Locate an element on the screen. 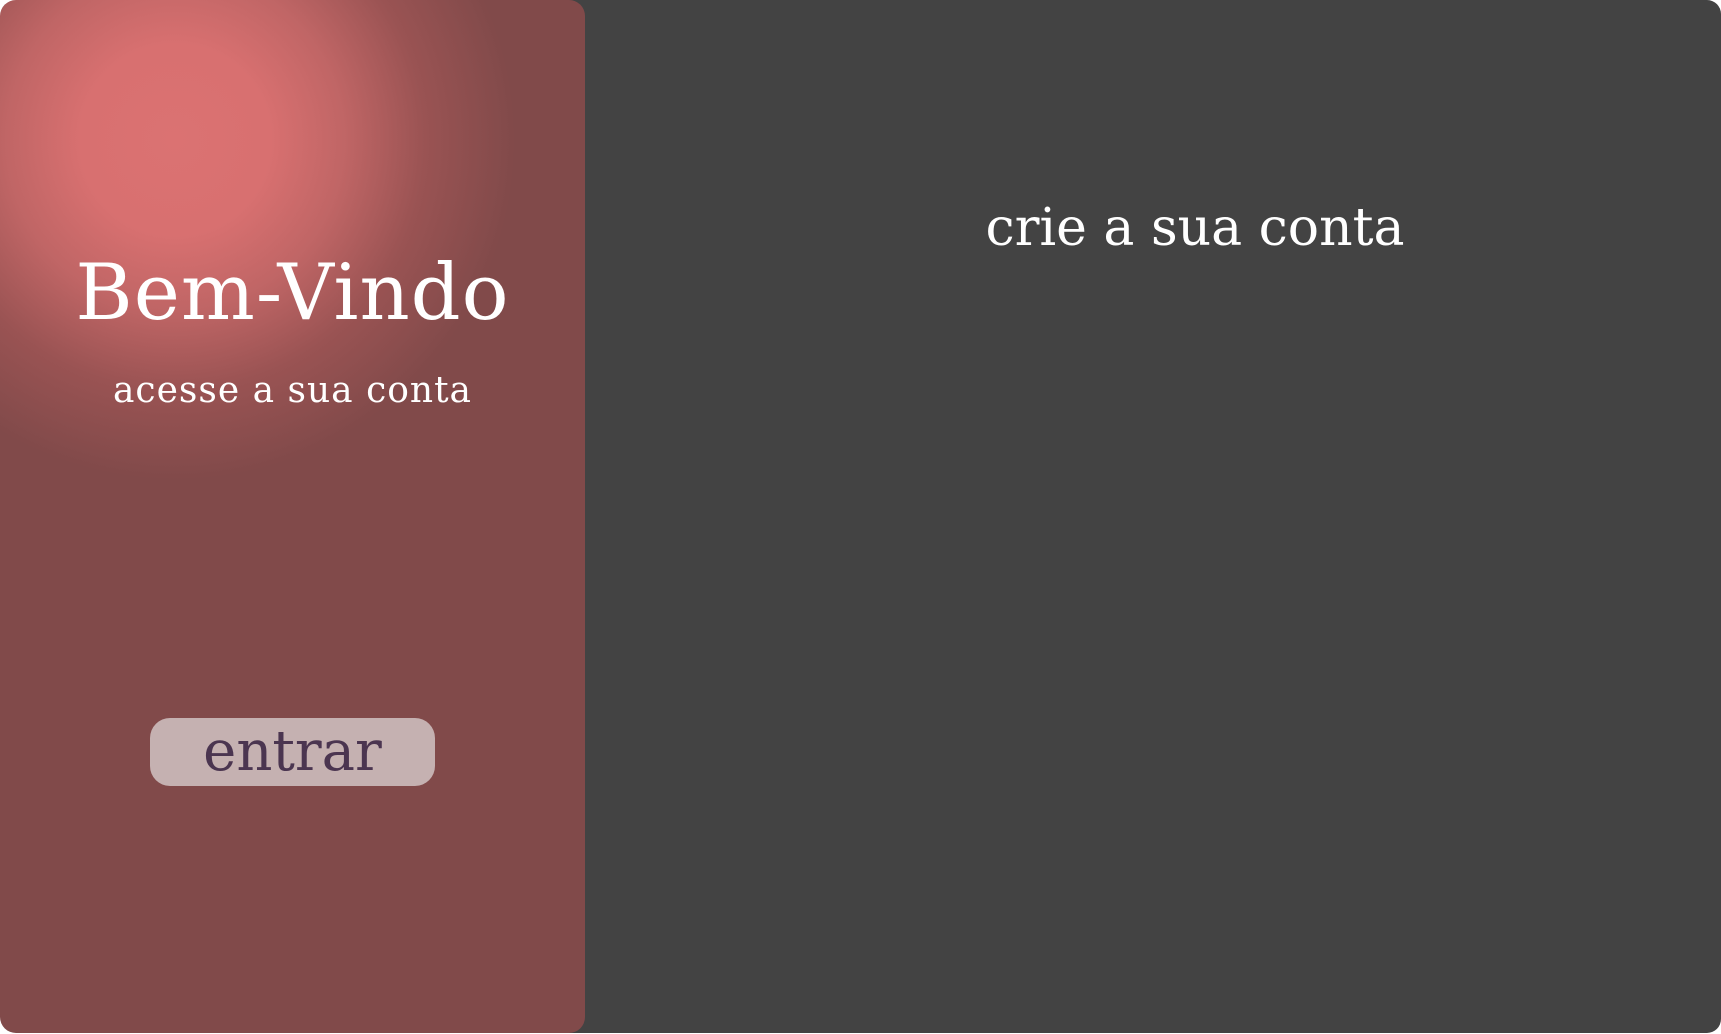  login-button: entrar is located at coordinates (292, 752).